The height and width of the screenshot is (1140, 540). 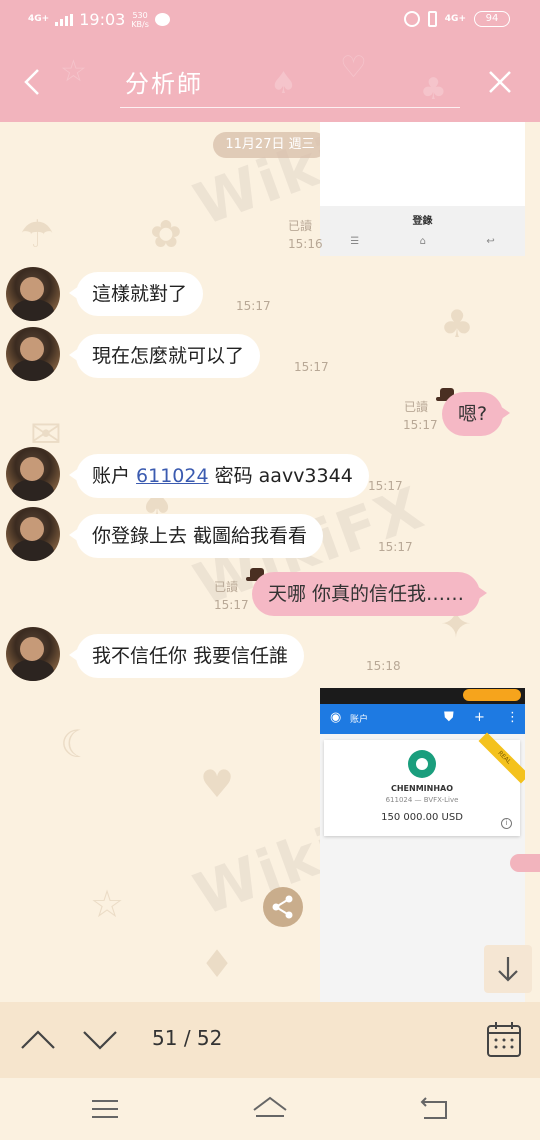 I want to click on speed-unit: KB/s, so click(x=140, y=24).